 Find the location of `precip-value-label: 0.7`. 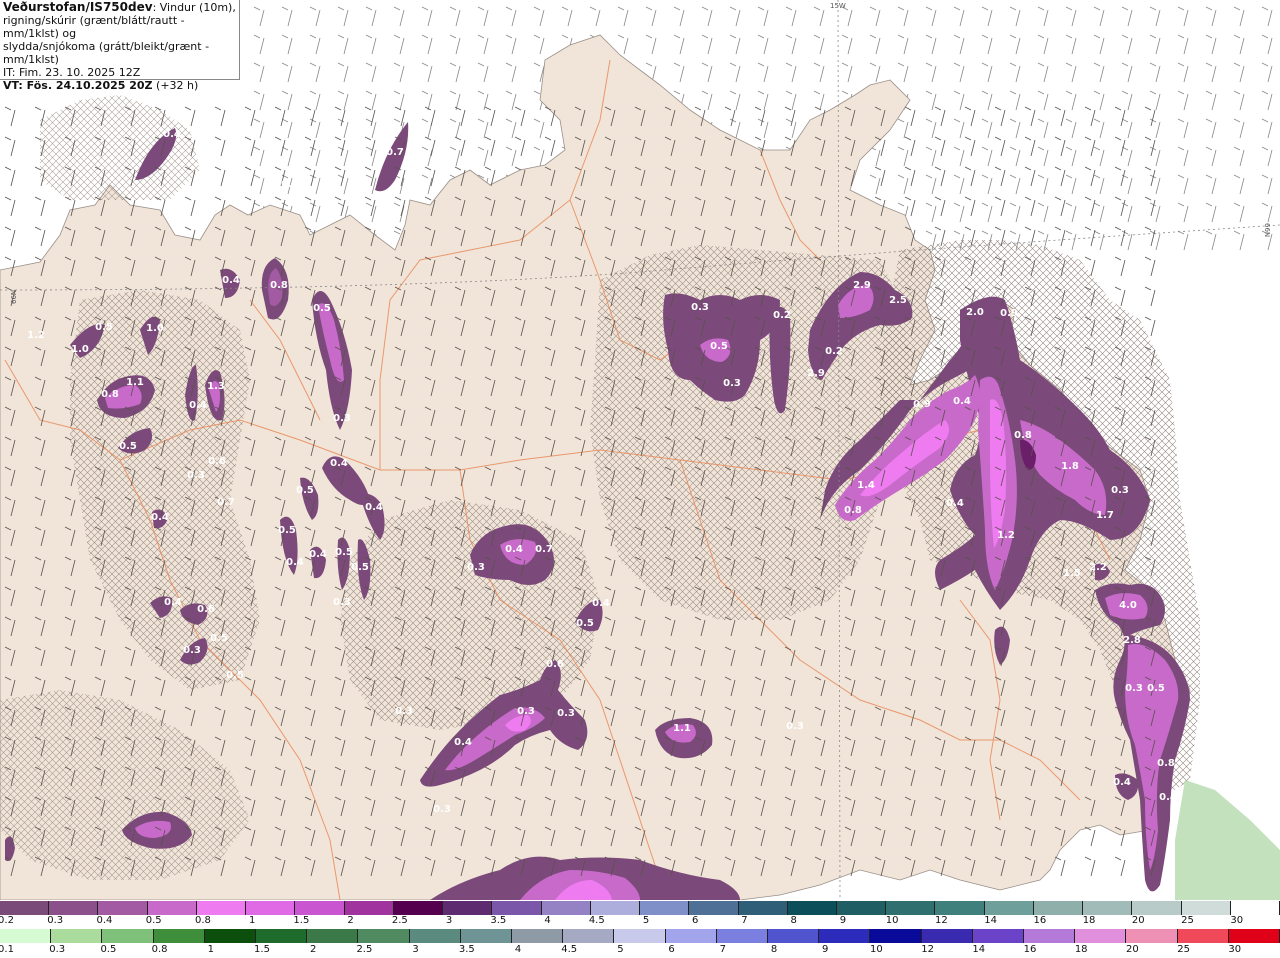

precip-value-label: 0.7 is located at coordinates (226, 502).